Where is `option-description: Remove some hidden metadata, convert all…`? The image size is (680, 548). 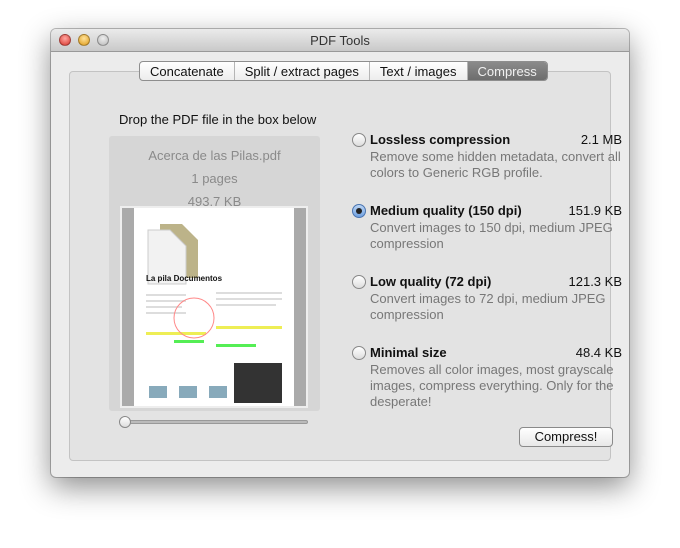
option-description: Remove some hidden metadata, convert all… is located at coordinates (495, 164).